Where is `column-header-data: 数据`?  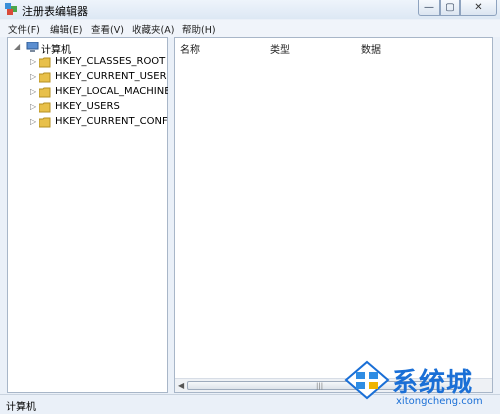 column-header-data: 数据 is located at coordinates (371, 48).